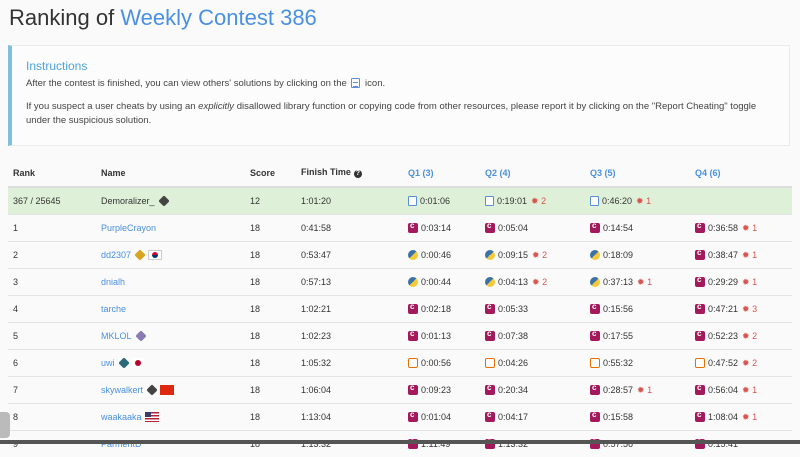  I want to click on q1-cell: 0:01:06, so click(441, 201).